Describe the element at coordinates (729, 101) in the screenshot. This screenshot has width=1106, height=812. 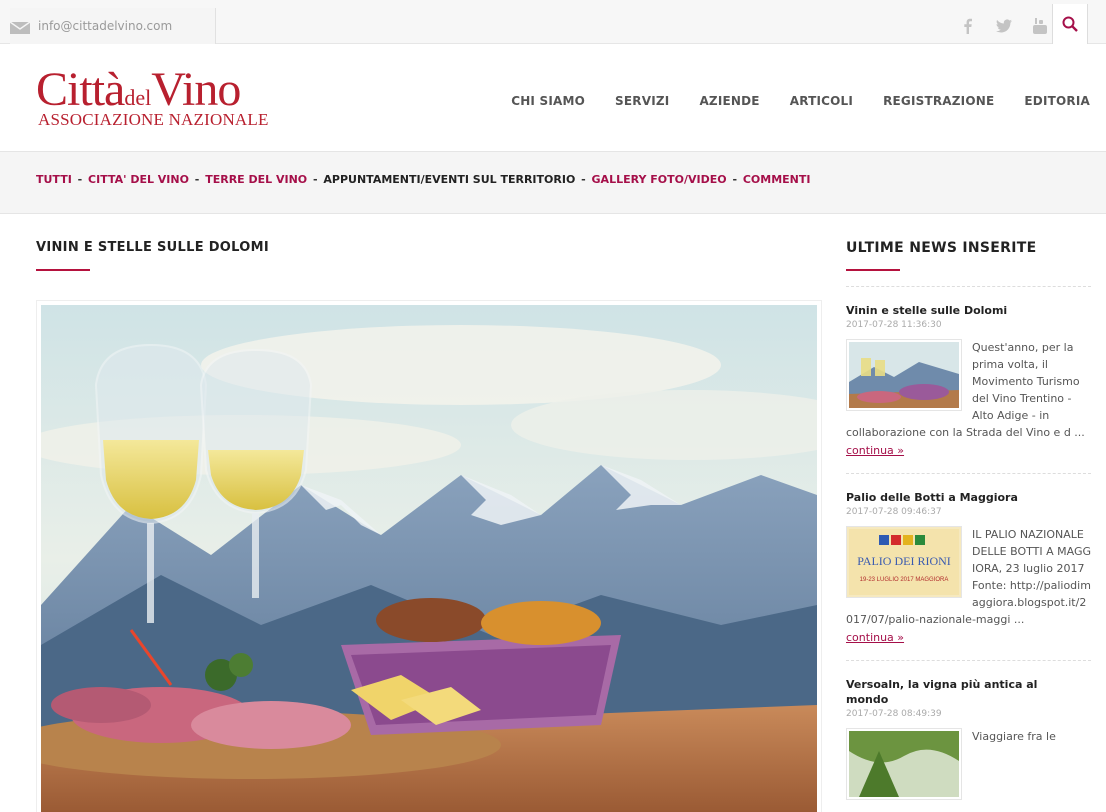
I see `nav-aziende: AZIENDE` at that location.